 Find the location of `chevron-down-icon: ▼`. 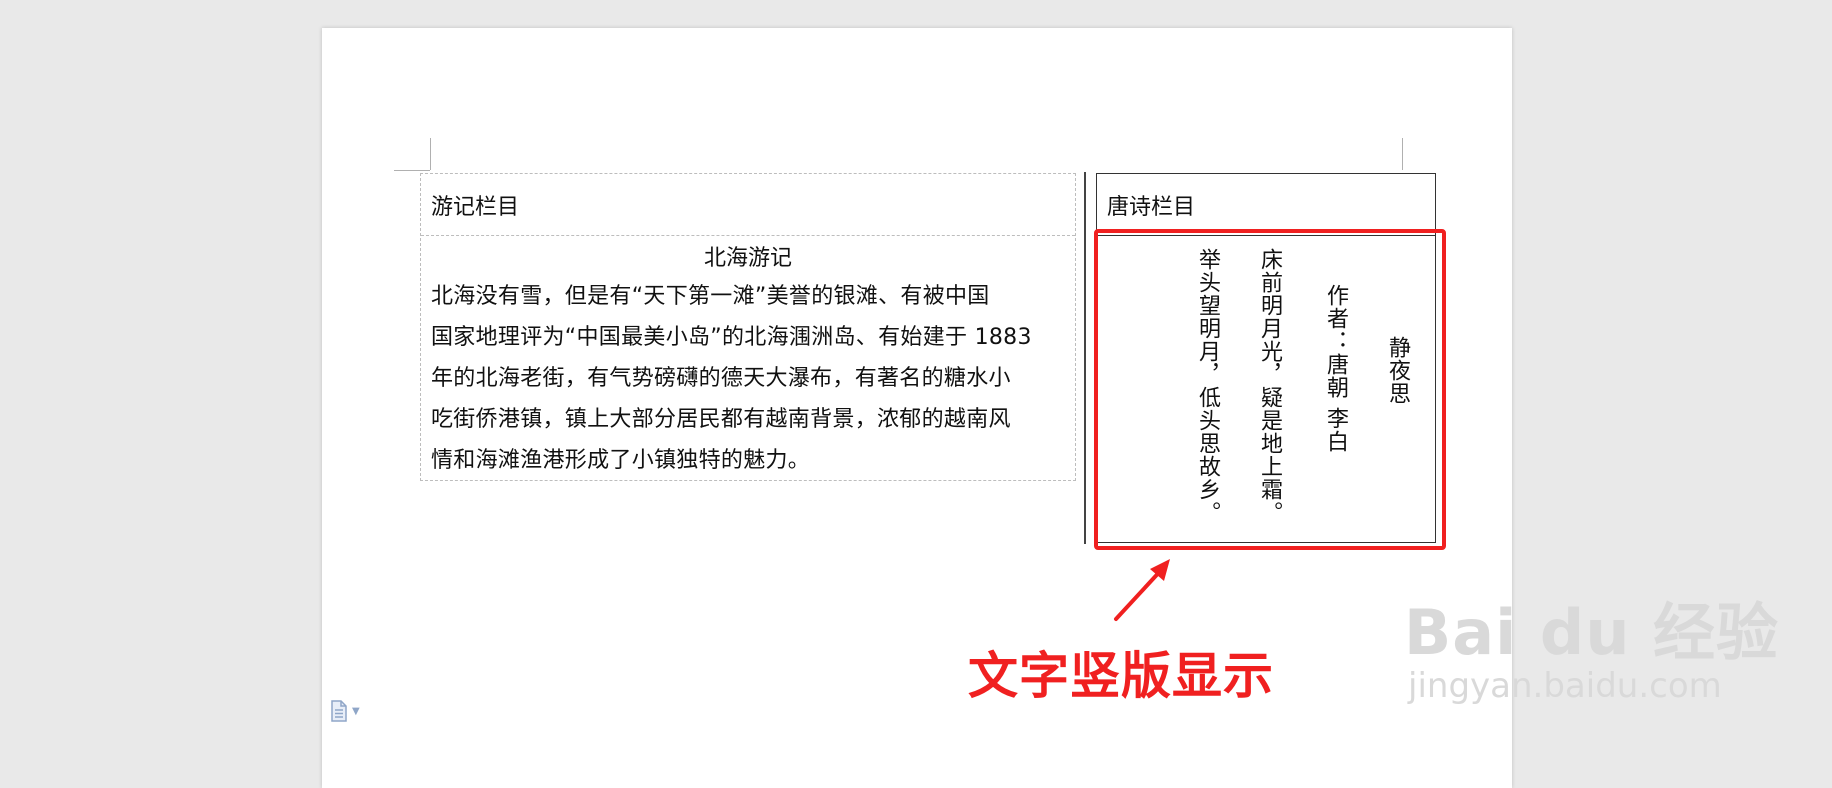

chevron-down-icon: ▼ is located at coordinates (356, 711).